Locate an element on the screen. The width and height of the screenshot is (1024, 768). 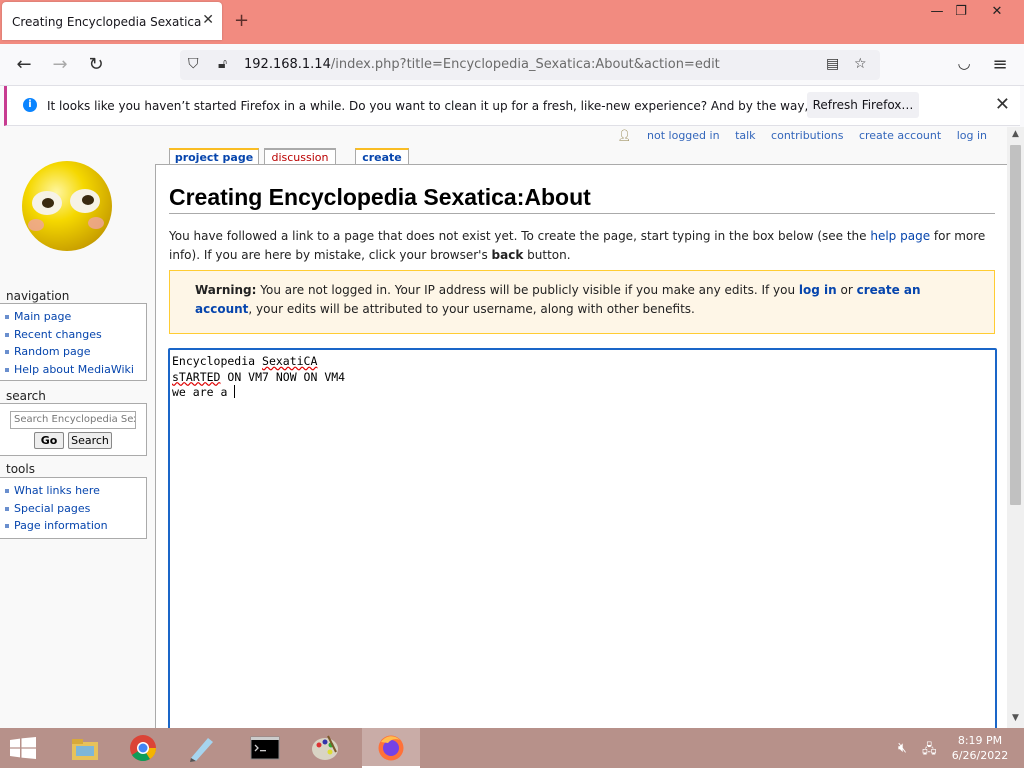
site-logo is located at coordinates (67, 206).